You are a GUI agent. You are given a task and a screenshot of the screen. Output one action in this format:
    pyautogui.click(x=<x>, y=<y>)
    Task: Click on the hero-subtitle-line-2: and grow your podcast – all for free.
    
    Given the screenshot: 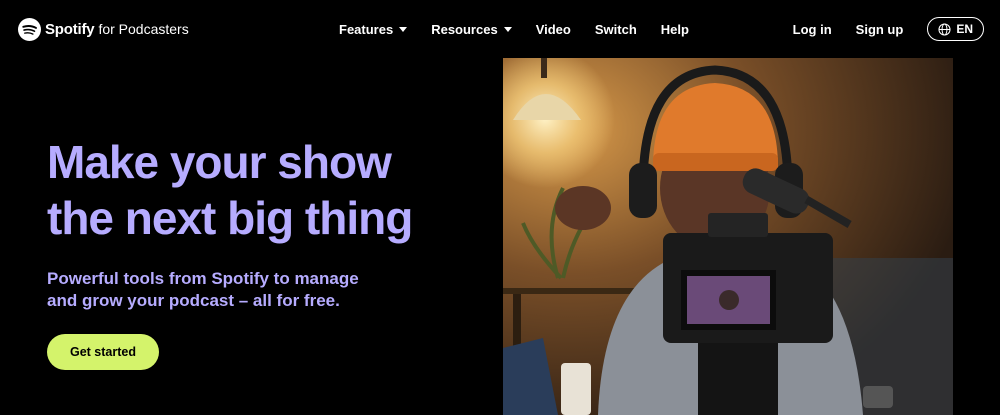 What is the action you would take?
    pyautogui.click(x=193, y=300)
    